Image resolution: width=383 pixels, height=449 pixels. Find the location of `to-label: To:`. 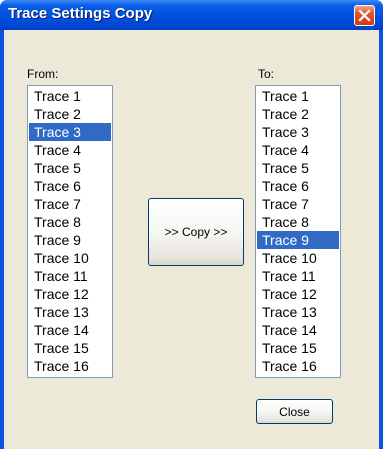

to-label: To: is located at coordinates (266, 74).